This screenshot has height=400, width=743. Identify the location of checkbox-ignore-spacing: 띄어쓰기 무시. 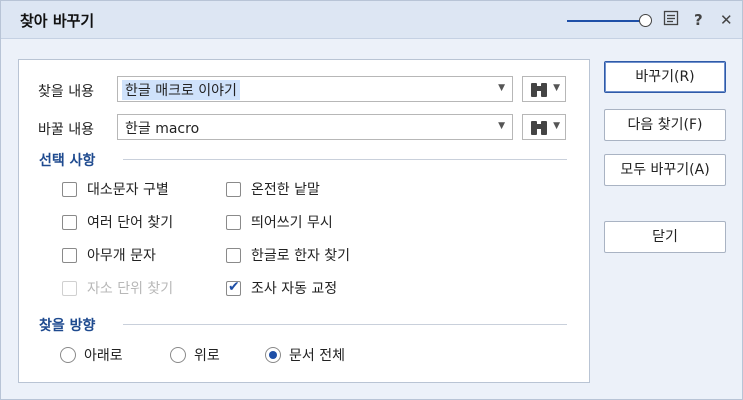
(279, 222).